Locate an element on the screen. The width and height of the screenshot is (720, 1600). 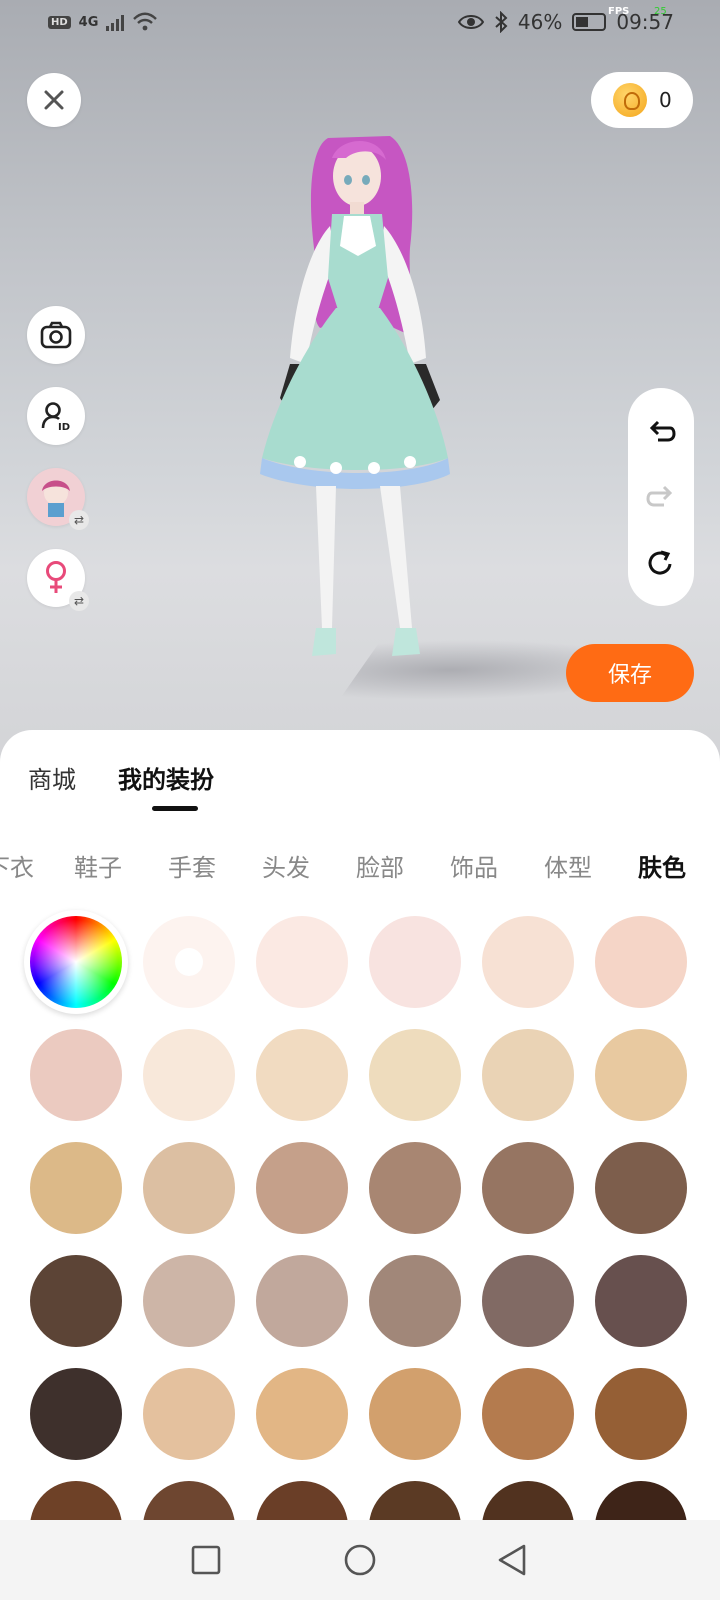
close-button is located at coordinates (54, 100).